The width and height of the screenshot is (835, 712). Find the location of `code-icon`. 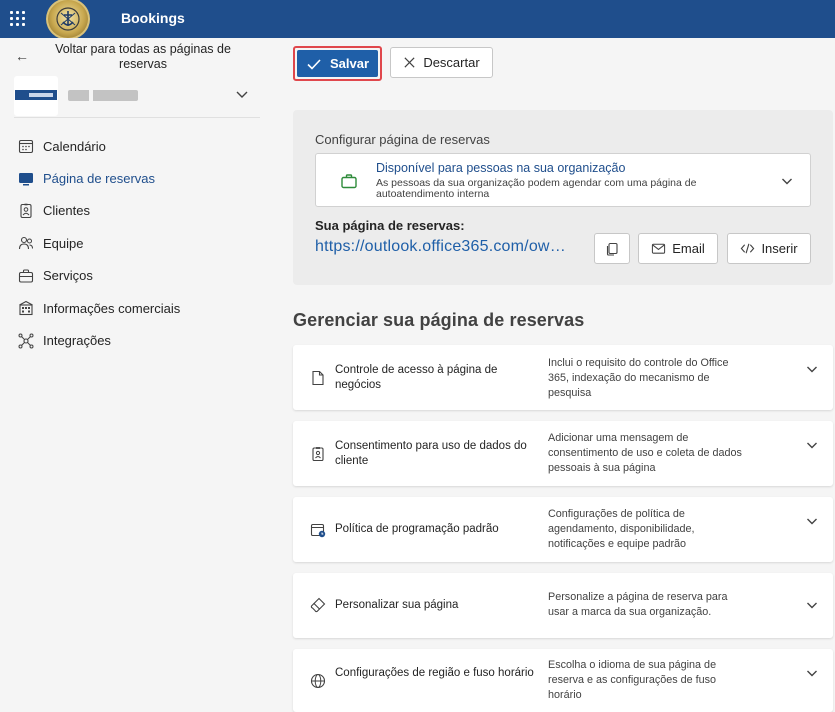

code-icon is located at coordinates (748, 248).